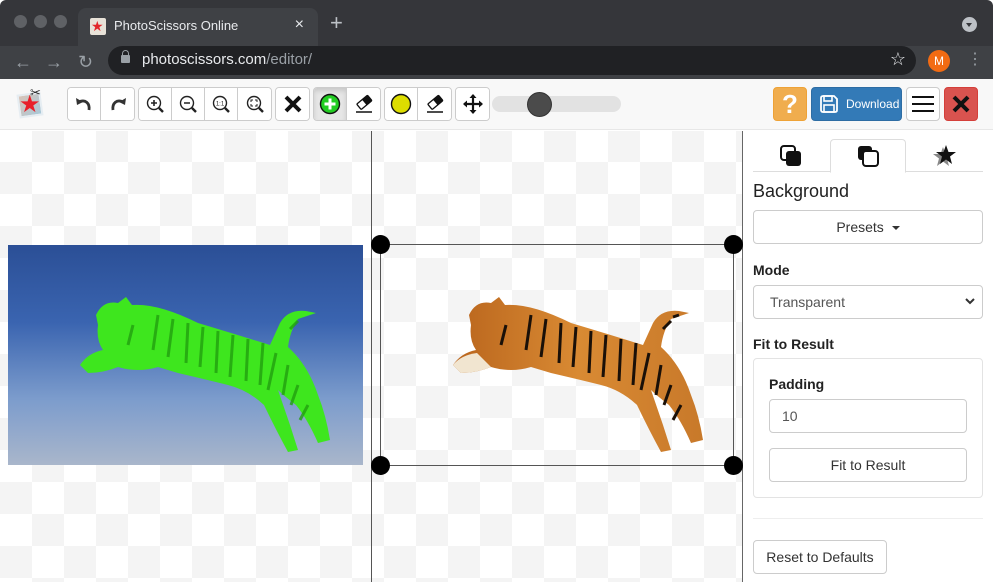 Image resolution: width=993 pixels, height=582 pixels. I want to click on source-image-with-marks, so click(185, 355).